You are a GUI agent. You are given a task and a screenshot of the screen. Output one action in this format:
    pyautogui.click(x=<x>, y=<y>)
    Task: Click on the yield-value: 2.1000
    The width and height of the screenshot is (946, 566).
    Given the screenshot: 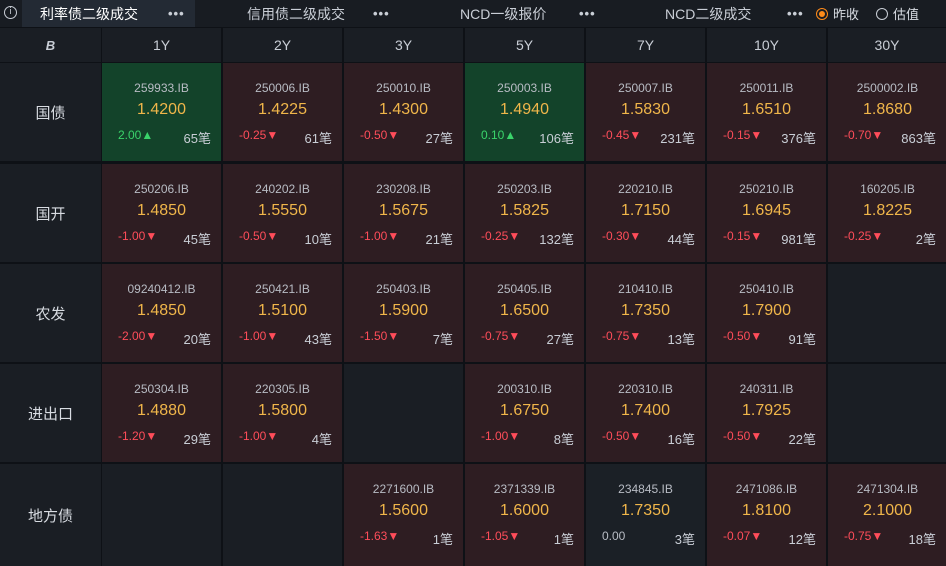 What is the action you would take?
    pyautogui.click(x=887, y=510)
    